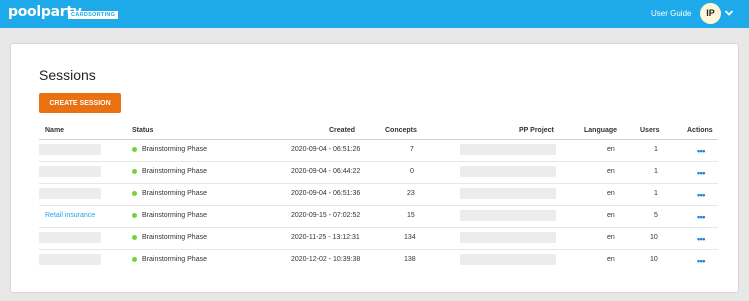 The width and height of the screenshot is (749, 301). What do you see at coordinates (649, 130) in the screenshot?
I see `column-header-users: Users` at bounding box center [649, 130].